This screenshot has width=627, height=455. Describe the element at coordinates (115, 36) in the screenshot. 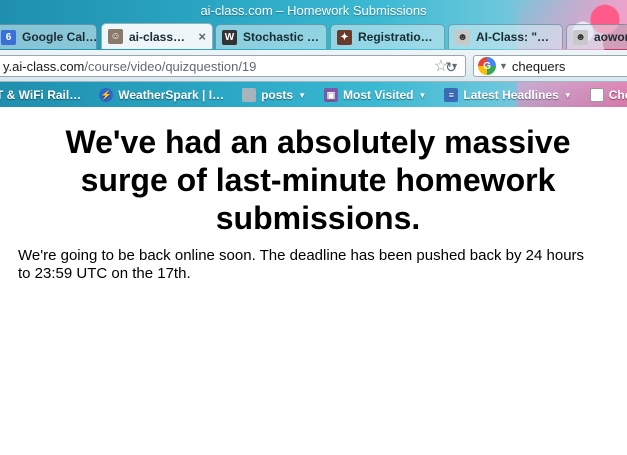

I see `robot-face-icon: ☺` at that location.